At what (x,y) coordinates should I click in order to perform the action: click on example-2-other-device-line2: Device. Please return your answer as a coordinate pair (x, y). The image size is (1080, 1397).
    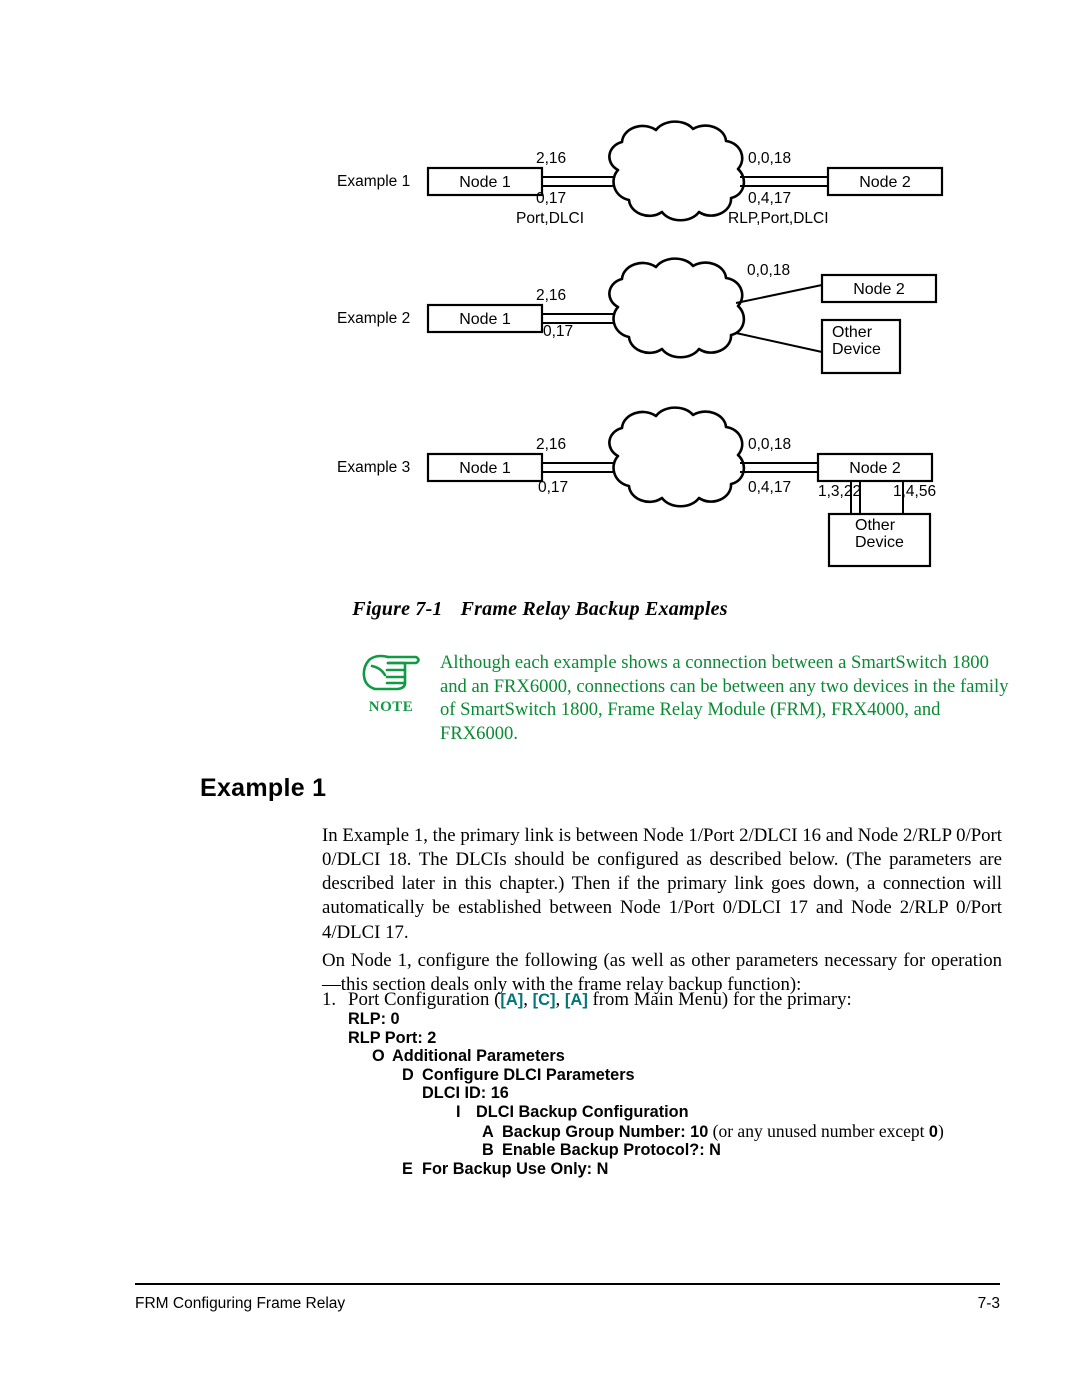
    Looking at the image, I should click on (856, 349).